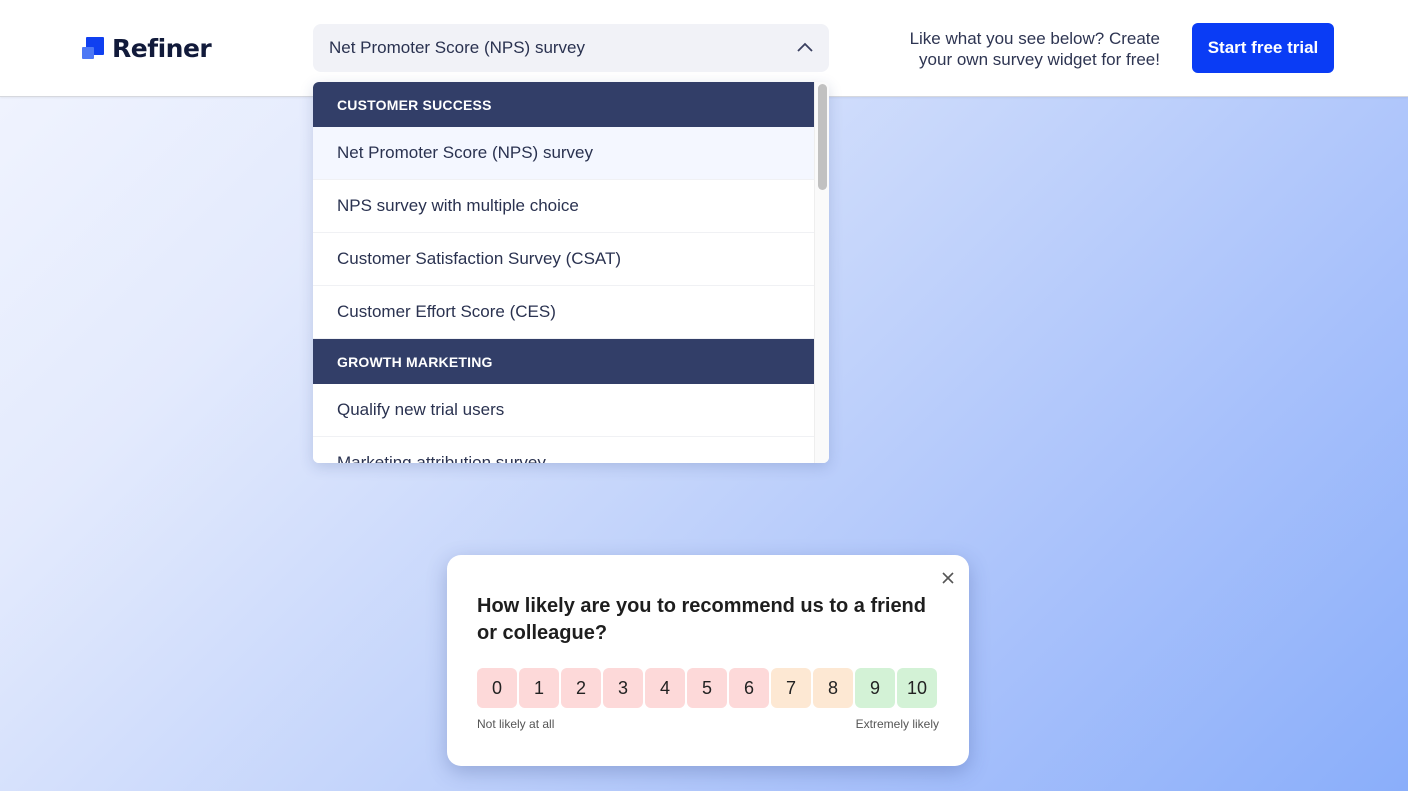  What do you see at coordinates (563, 104) in the screenshot?
I see `group-header-customer-success: CUSTOMER SUCCESS` at bounding box center [563, 104].